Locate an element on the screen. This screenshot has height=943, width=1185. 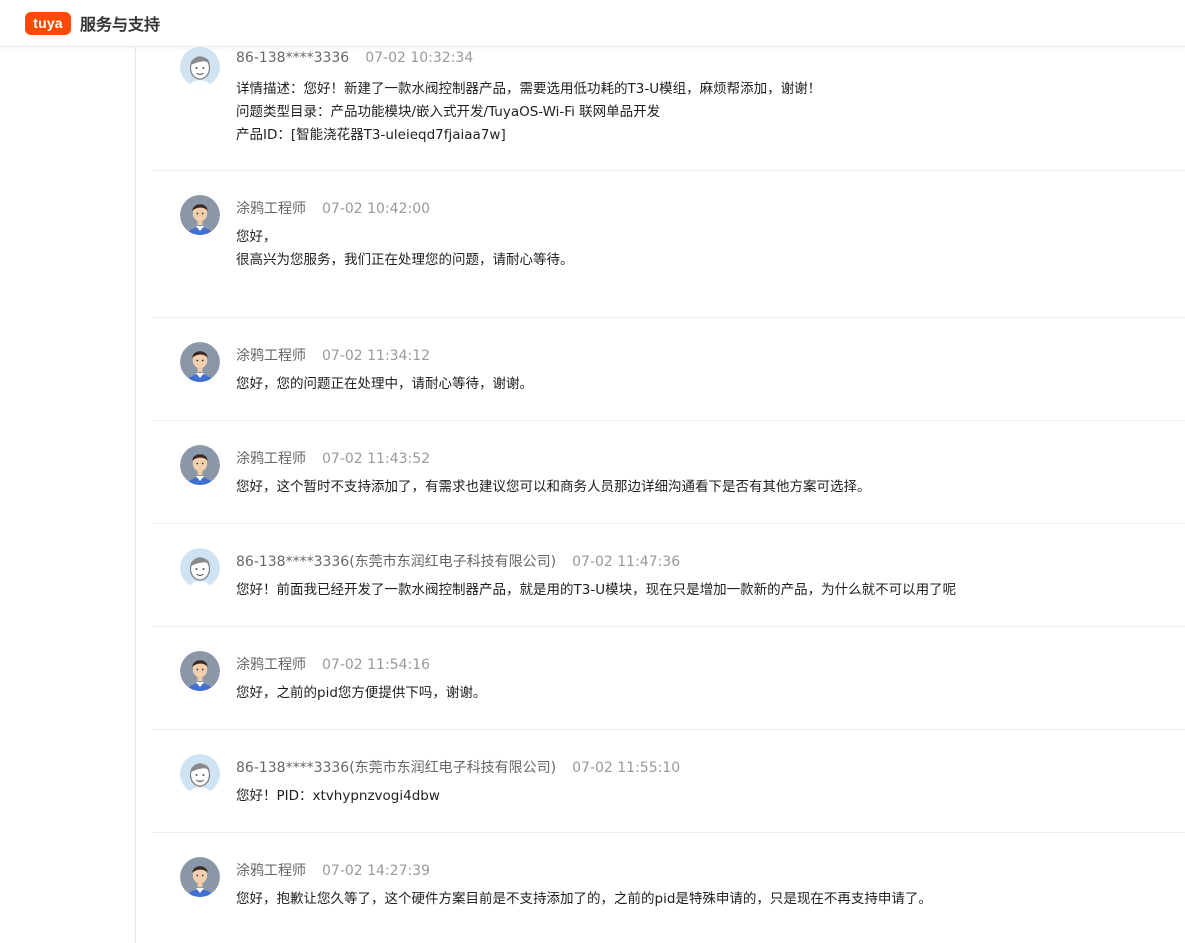
left-sidebar is located at coordinates (68, 495).